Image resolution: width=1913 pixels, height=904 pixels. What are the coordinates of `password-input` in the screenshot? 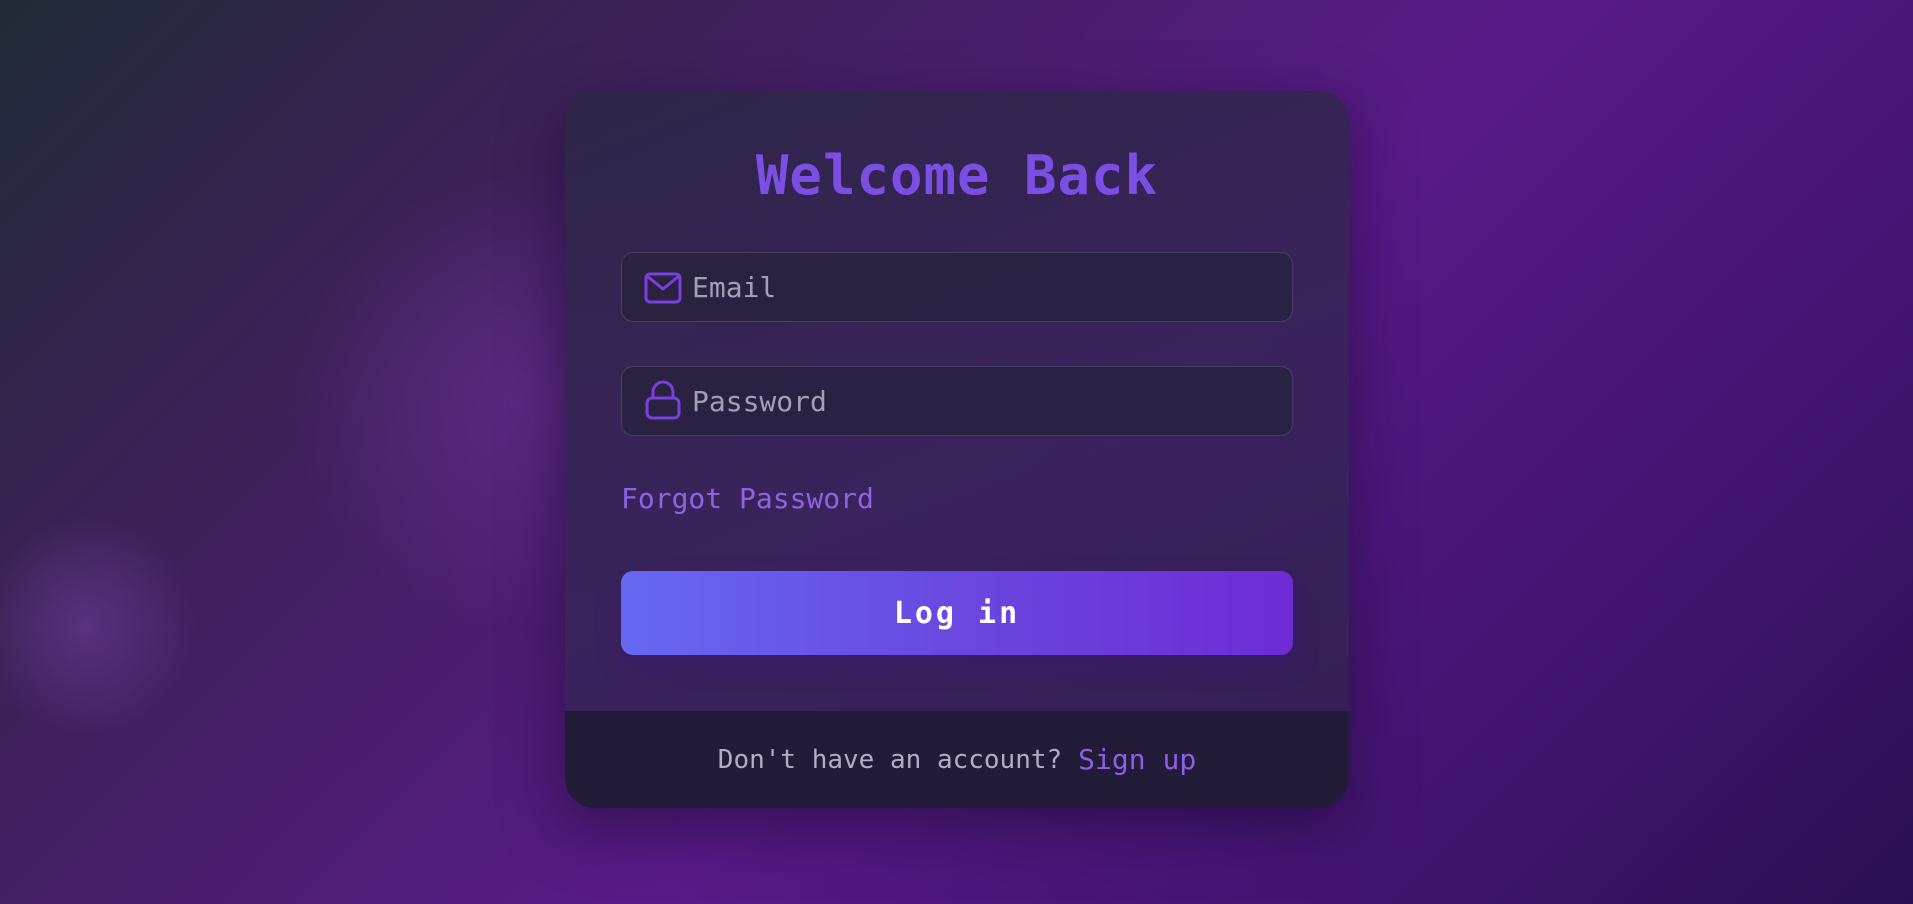 It's located at (982, 401).